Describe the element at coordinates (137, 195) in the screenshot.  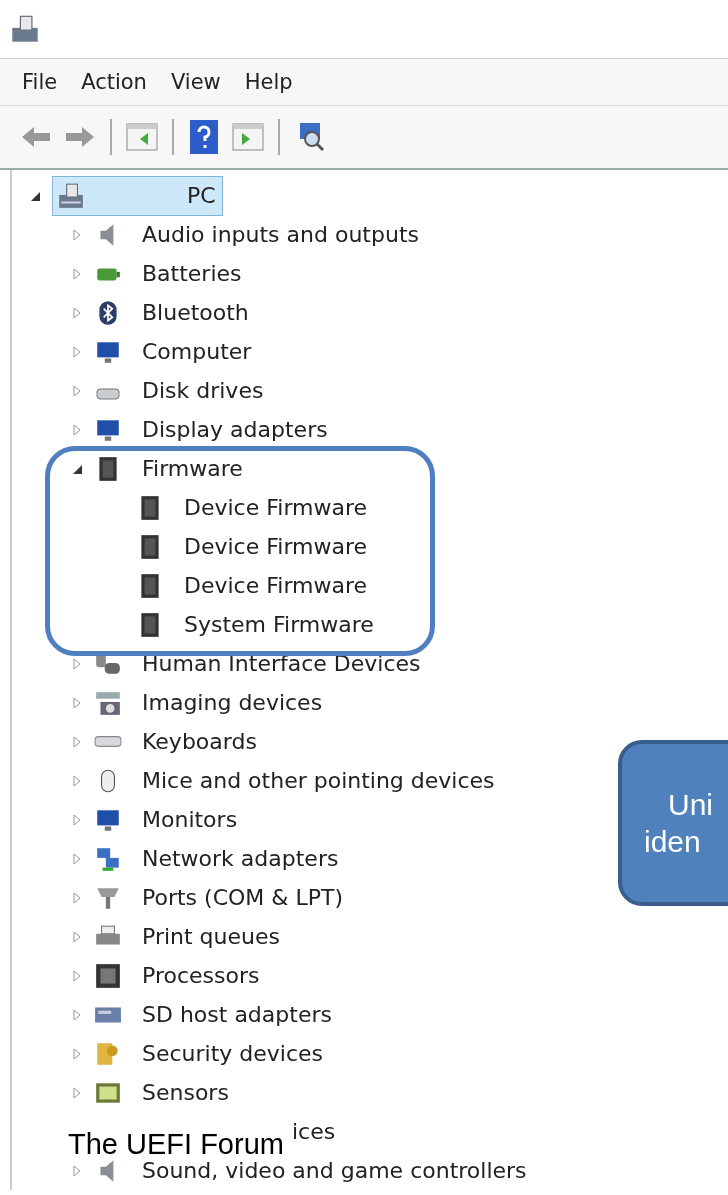
I see `tree-root-item: PC` at that location.